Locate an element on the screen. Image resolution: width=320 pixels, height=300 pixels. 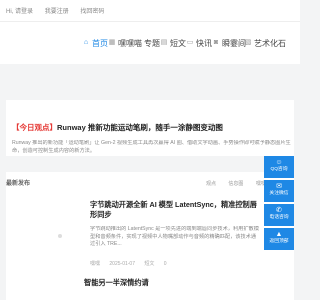
latest-label: 最新发布 is located at coordinates (18, 184).